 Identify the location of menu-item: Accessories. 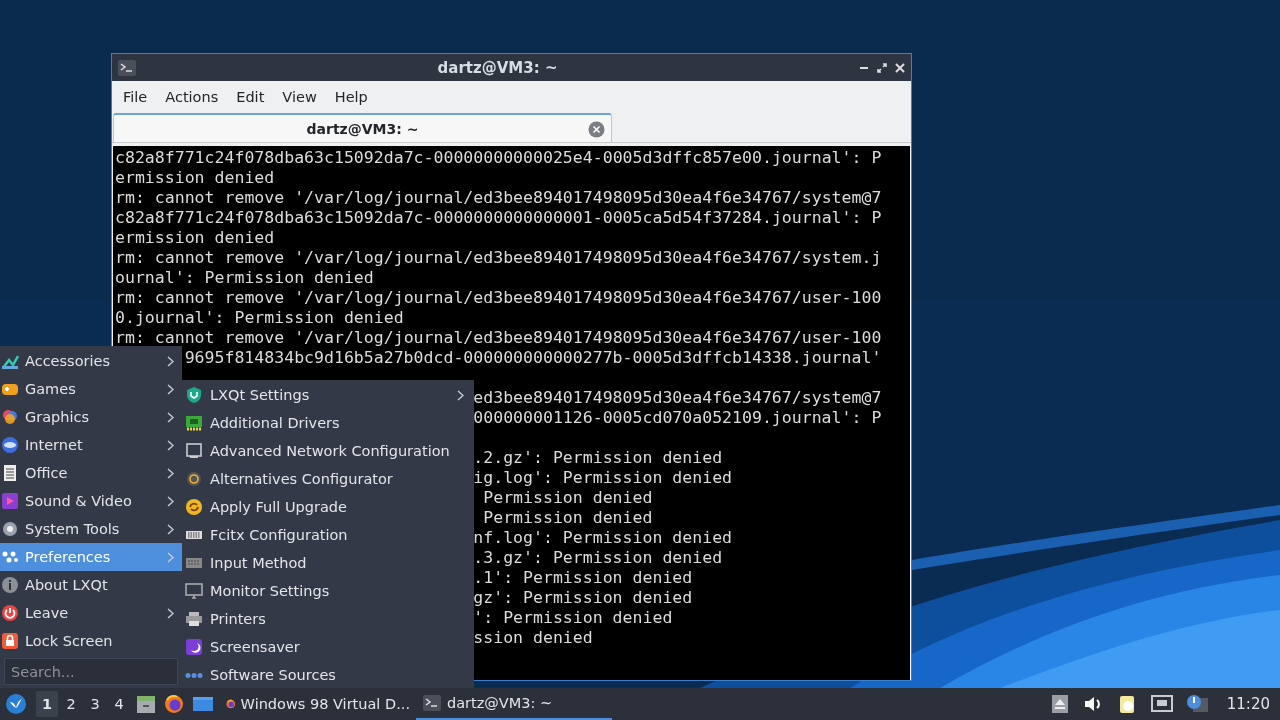
(91, 361).